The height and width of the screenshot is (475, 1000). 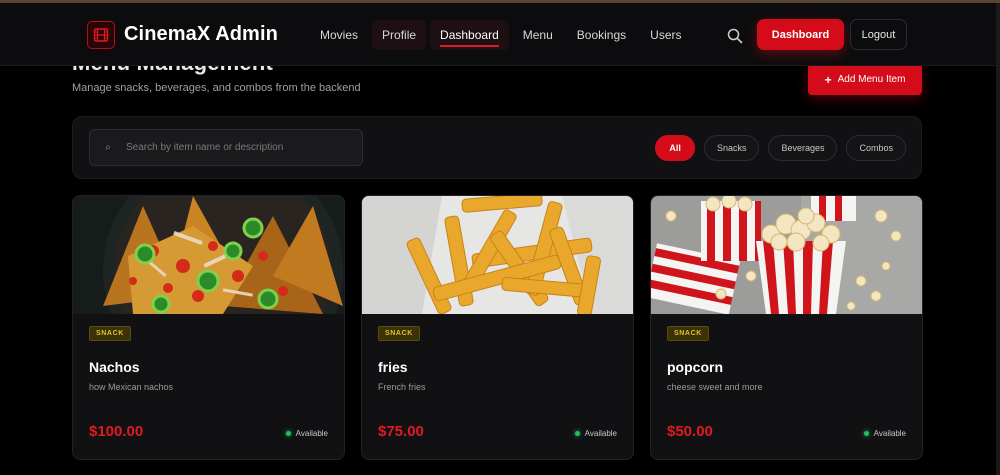 I want to click on filter-chip-combos: Combos, so click(x=876, y=148).